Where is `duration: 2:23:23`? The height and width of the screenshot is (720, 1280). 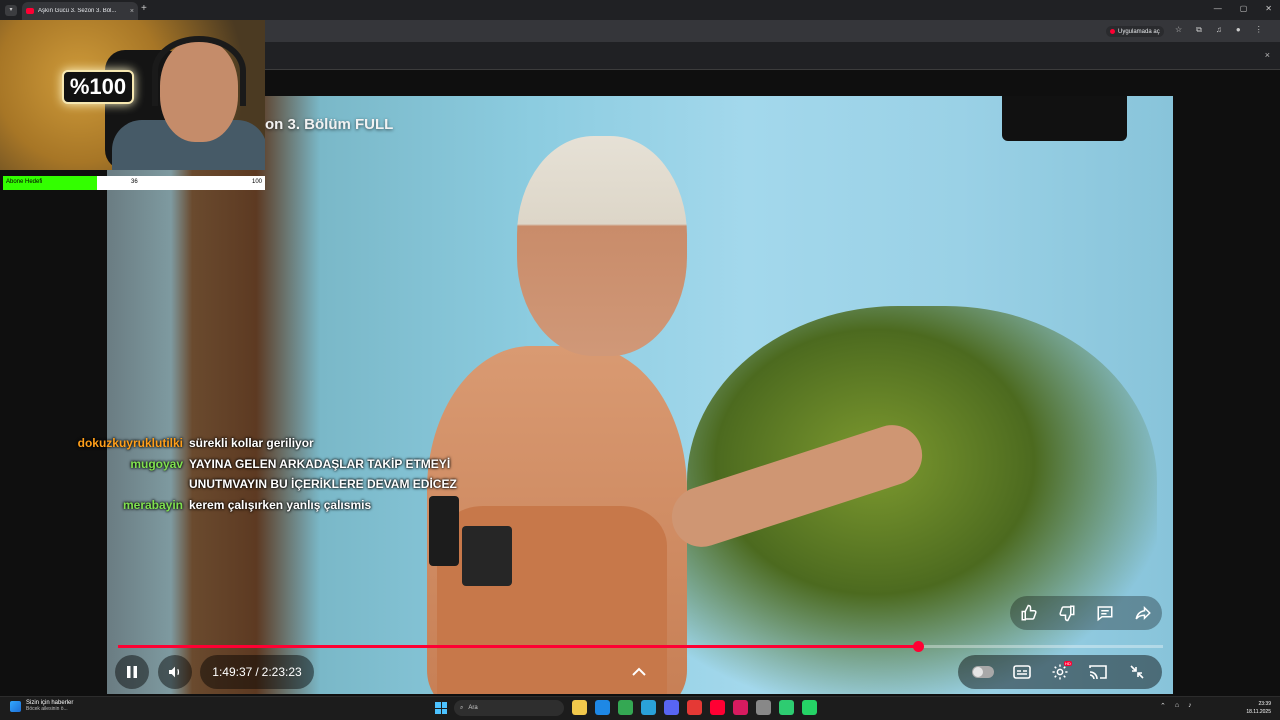 duration: 2:23:23 is located at coordinates (281, 672).